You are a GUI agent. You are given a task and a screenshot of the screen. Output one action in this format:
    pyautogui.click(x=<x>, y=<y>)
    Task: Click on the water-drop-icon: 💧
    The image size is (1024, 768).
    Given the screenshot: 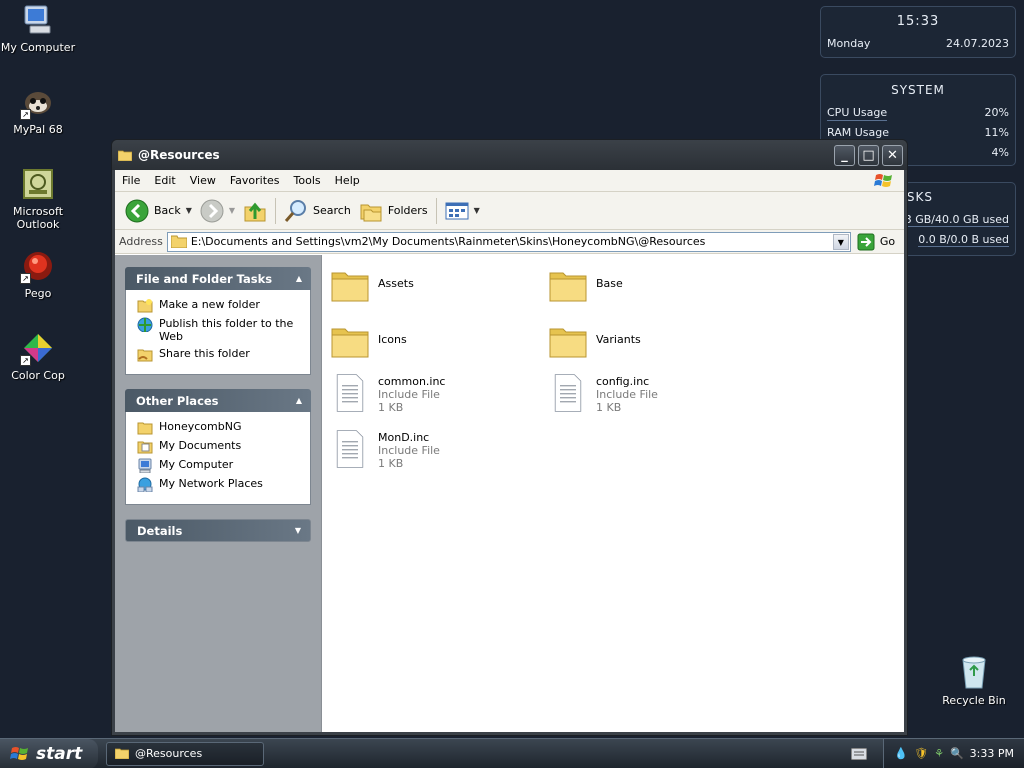 What is the action you would take?
    pyautogui.click(x=901, y=753)
    